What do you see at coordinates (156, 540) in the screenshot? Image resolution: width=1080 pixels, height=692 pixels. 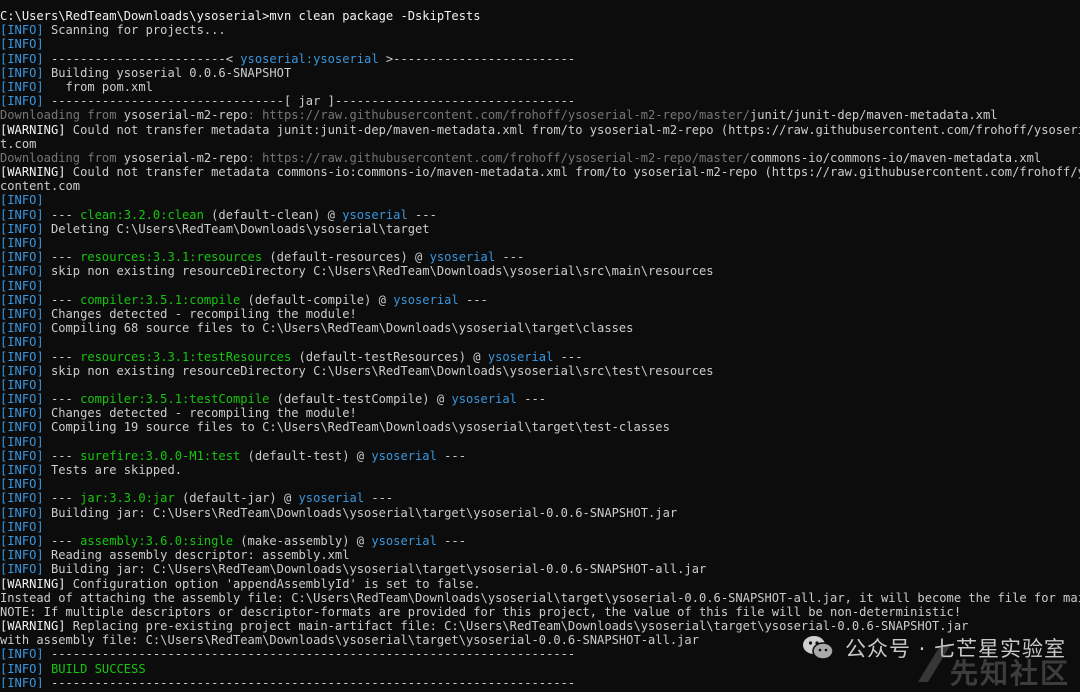 I see `terminal-text-segment: assembly:3.6.0:single` at bounding box center [156, 540].